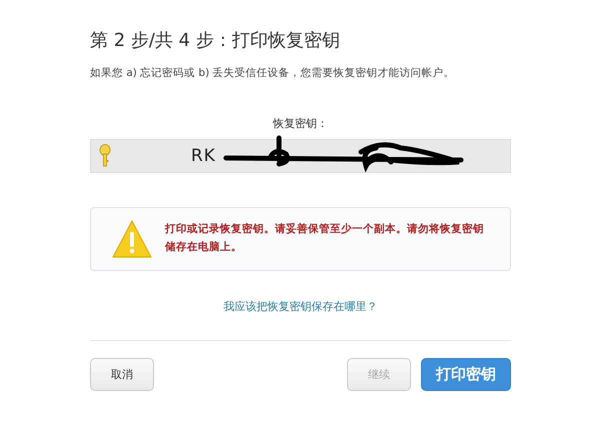  What do you see at coordinates (301, 306) in the screenshot?
I see `help-link: 我应该把恢复密钥保存在哪里？` at bounding box center [301, 306].